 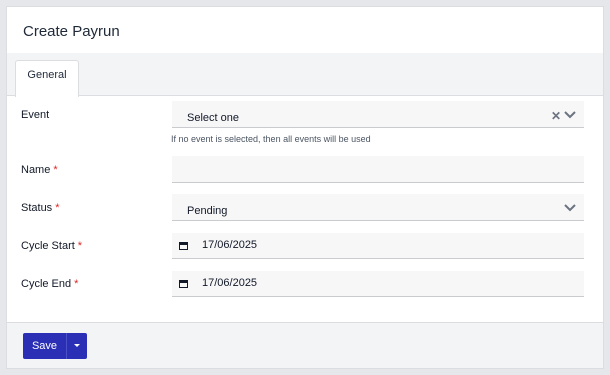 What do you see at coordinates (378, 169) in the screenshot?
I see `name-field` at bounding box center [378, 169].